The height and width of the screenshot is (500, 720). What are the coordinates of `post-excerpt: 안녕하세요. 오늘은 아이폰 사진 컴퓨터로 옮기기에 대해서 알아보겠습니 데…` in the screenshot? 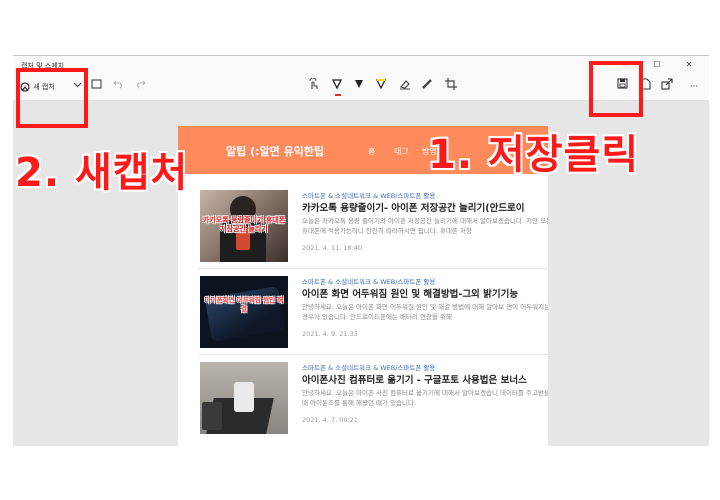 It's located at (425, 398).